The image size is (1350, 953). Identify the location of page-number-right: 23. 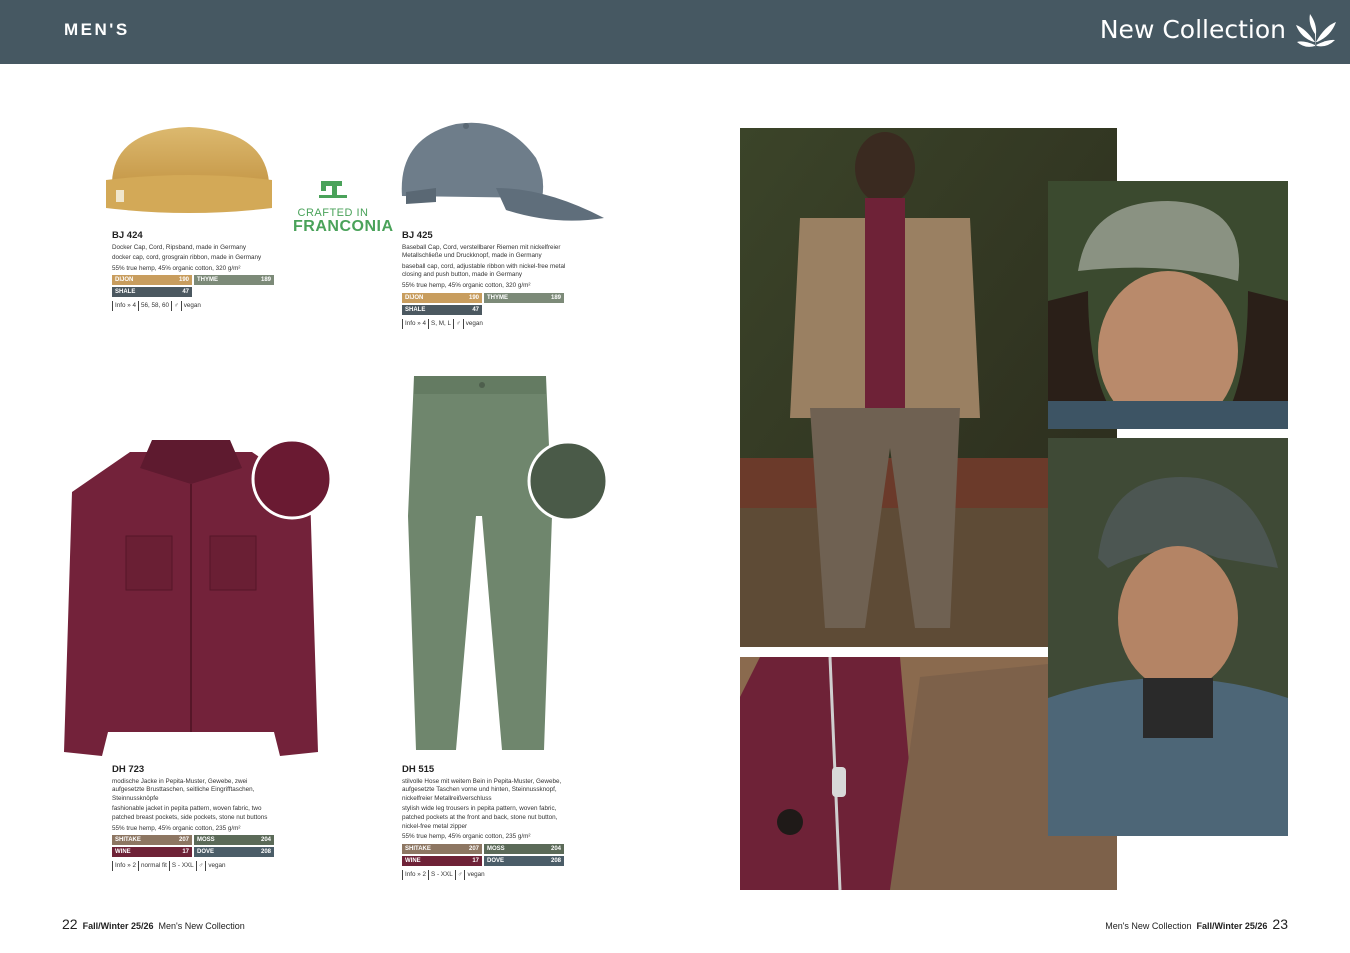
(1280, 924).